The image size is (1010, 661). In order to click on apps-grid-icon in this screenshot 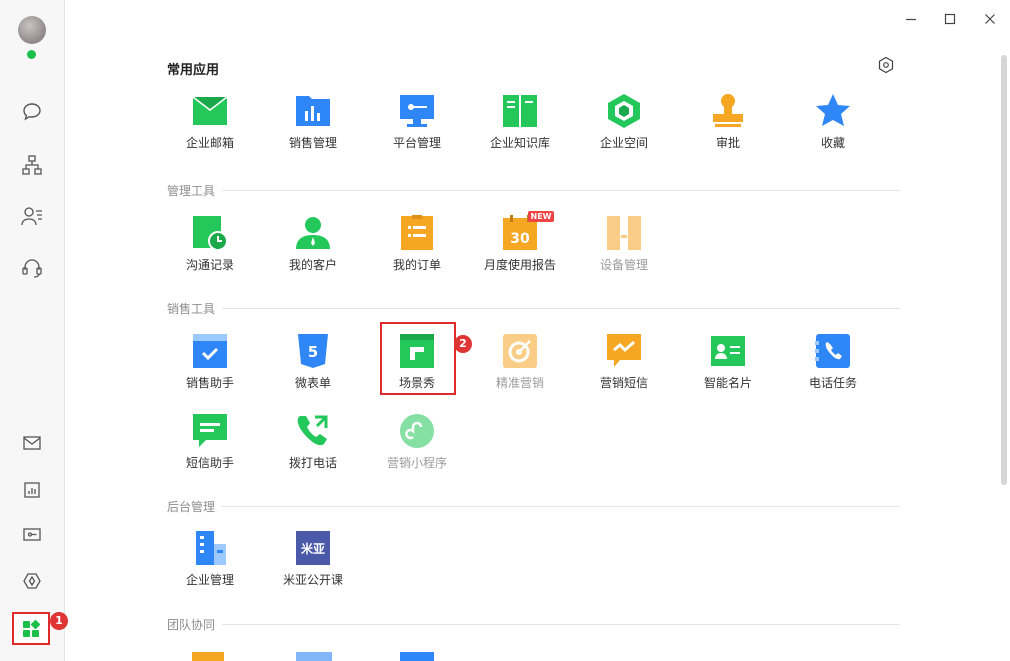, I will do `click(31, 628)`.